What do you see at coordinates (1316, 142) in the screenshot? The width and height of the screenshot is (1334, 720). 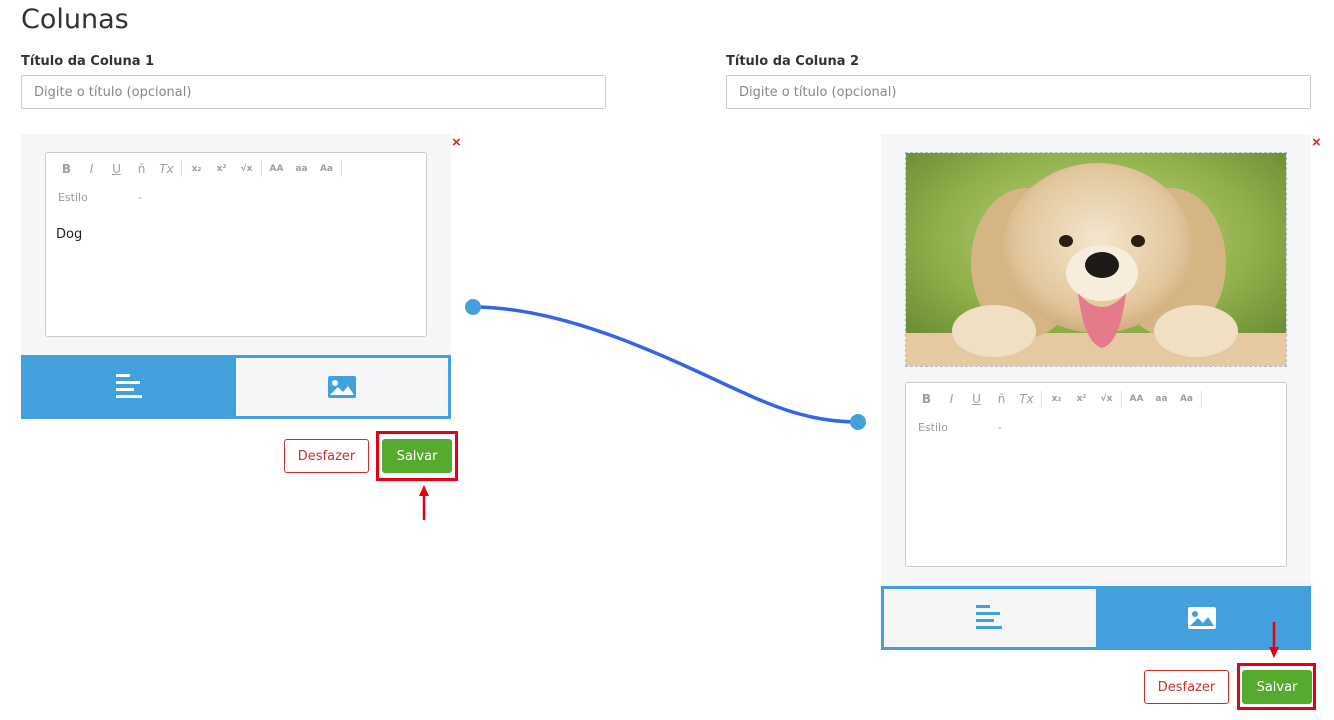 I see `column2-close-icon: ×` at bounding box center [1316, 142].